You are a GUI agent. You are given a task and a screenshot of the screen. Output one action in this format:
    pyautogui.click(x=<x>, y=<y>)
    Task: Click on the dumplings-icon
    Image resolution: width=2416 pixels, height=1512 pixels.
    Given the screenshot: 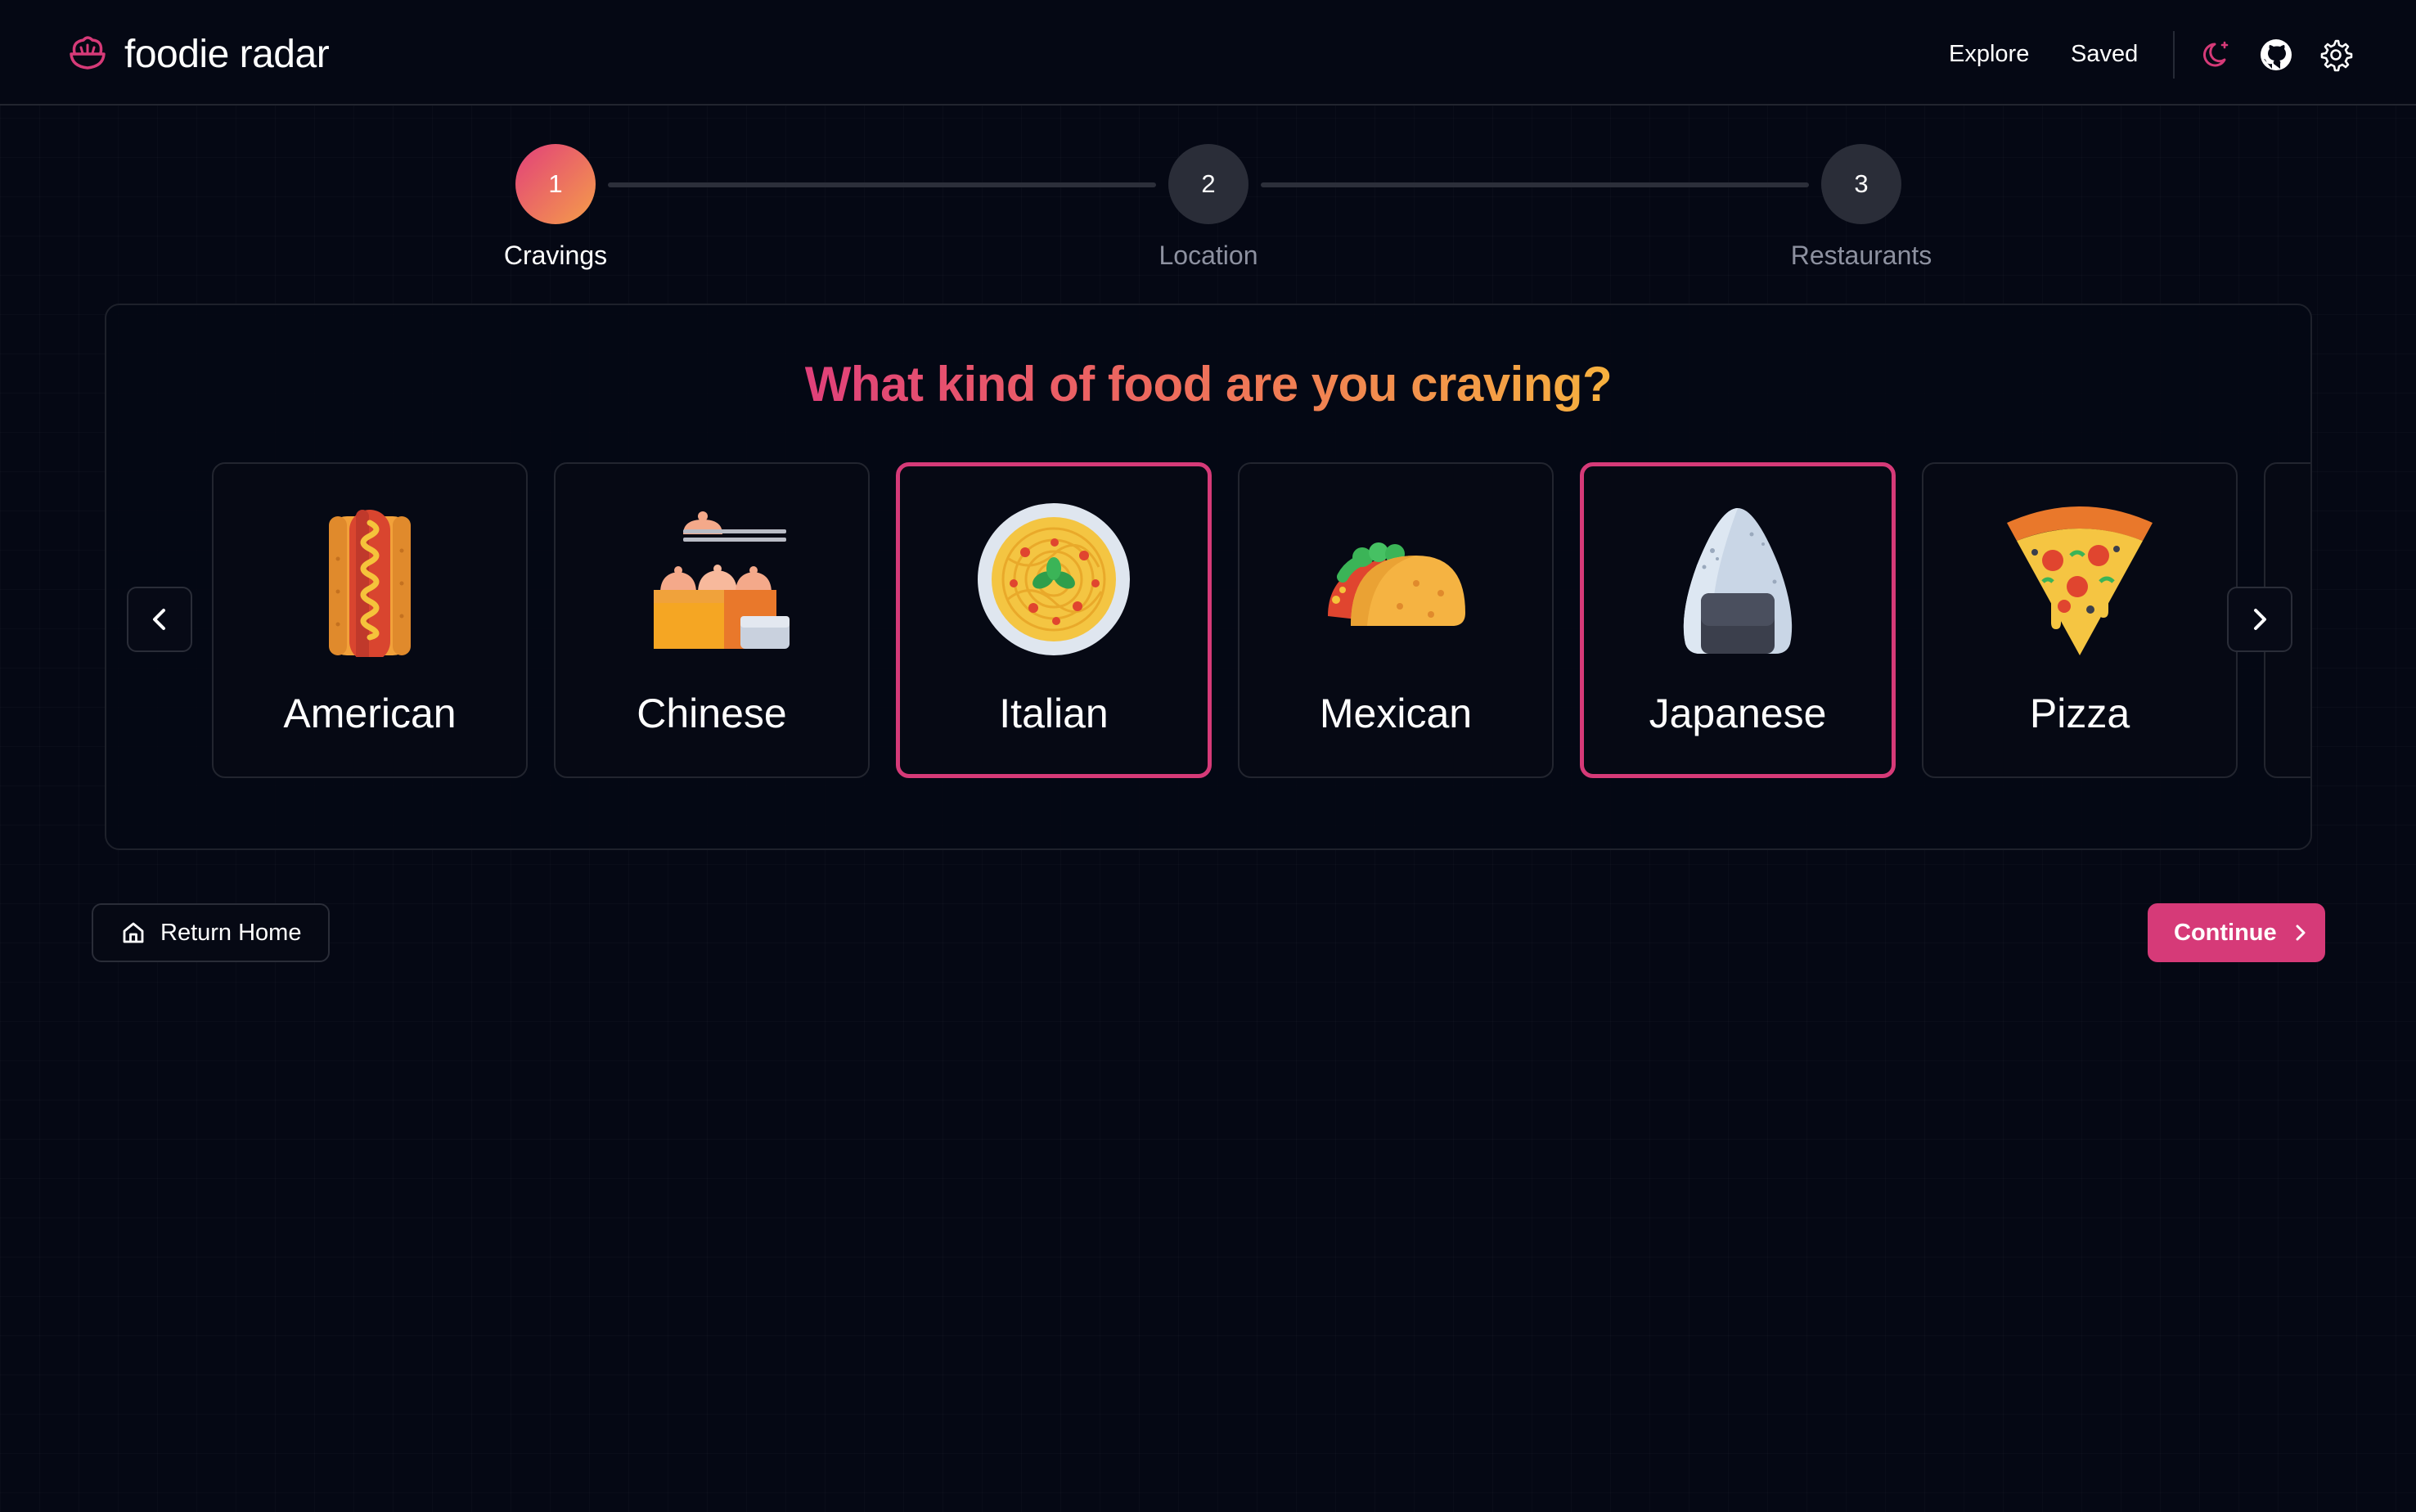 What is the action you would take?
    pyautogui.click(x=722, y=580)
    